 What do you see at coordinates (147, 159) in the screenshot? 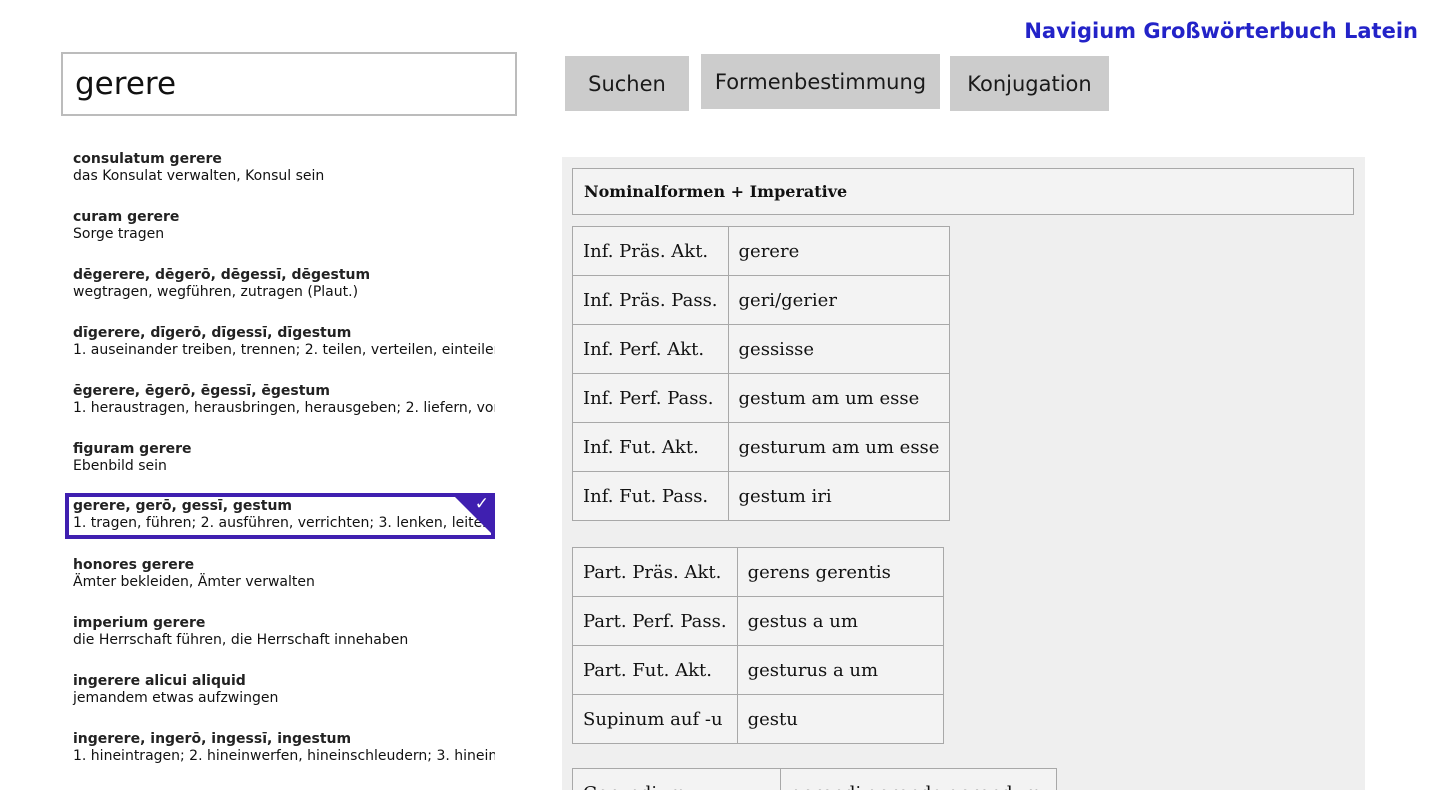
I see `result-lemma: consulatum gerere` at bounding box center [147, 159].